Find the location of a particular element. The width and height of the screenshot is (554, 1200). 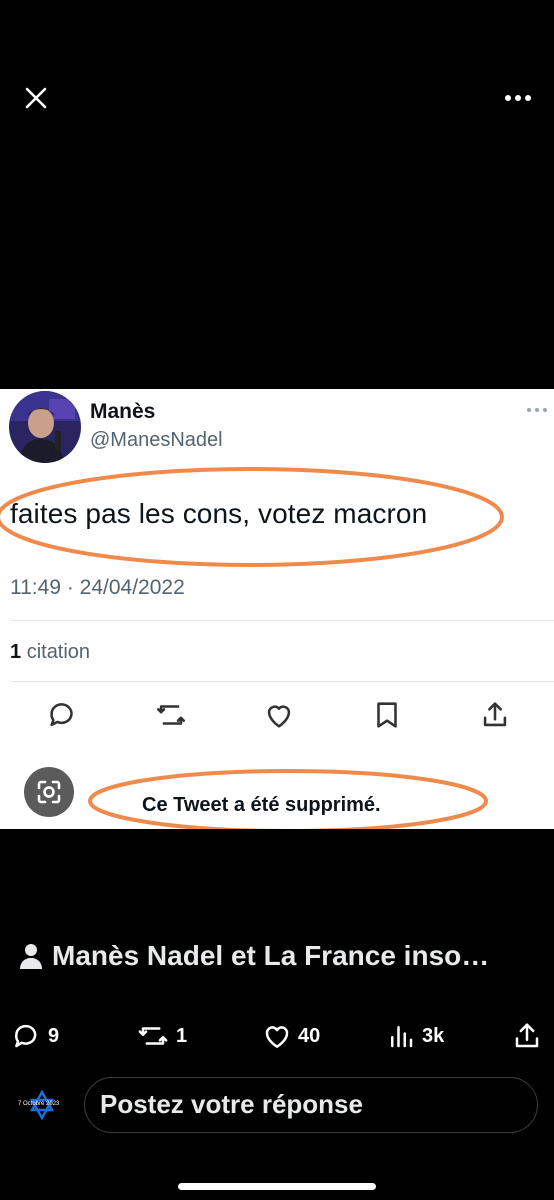

reply-placeholder: Postez votre réponse is located at coordinates (231, 1104).